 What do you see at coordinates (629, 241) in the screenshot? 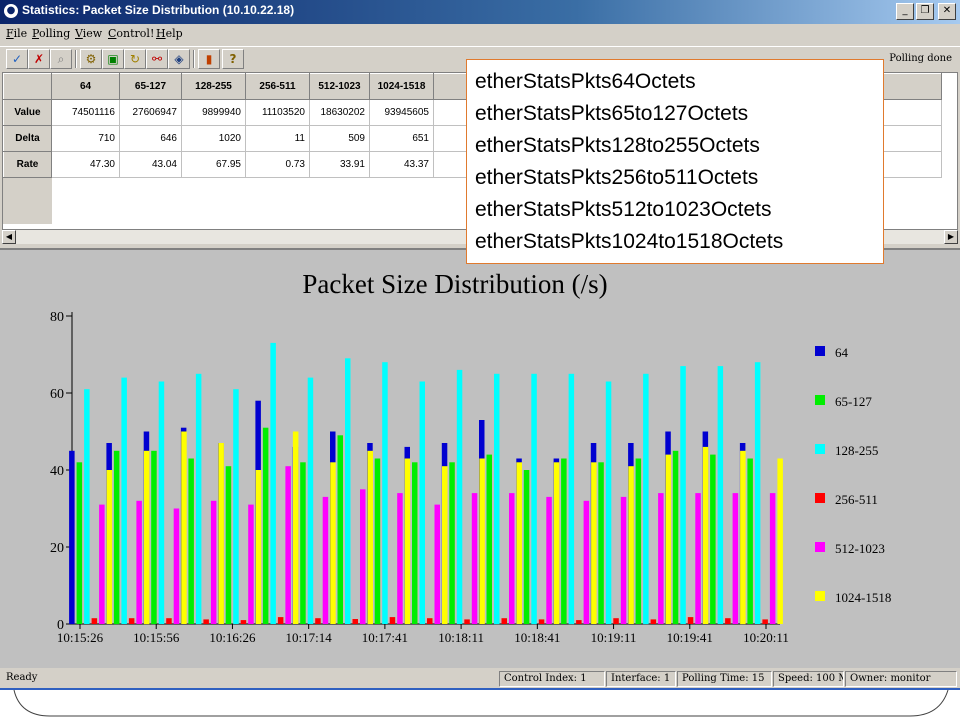
I see `callout-line: etherStatsPkts1024to1518Octets` at bounding box center [629, 241].